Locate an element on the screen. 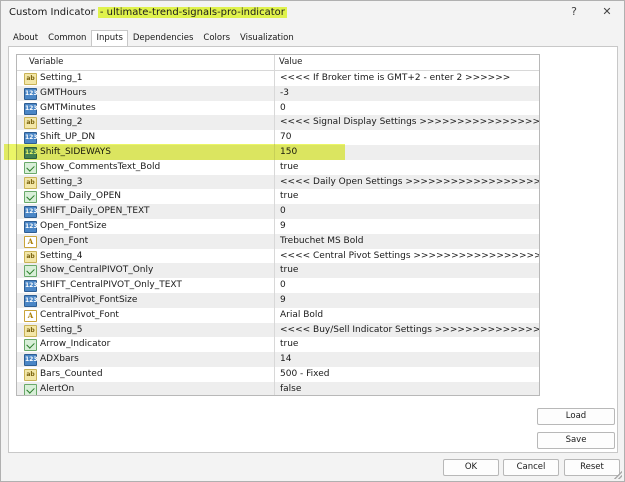 The height and width of the screenshot is (482, 625). cancel-button: Cancel is located at coordinates (531, 467).